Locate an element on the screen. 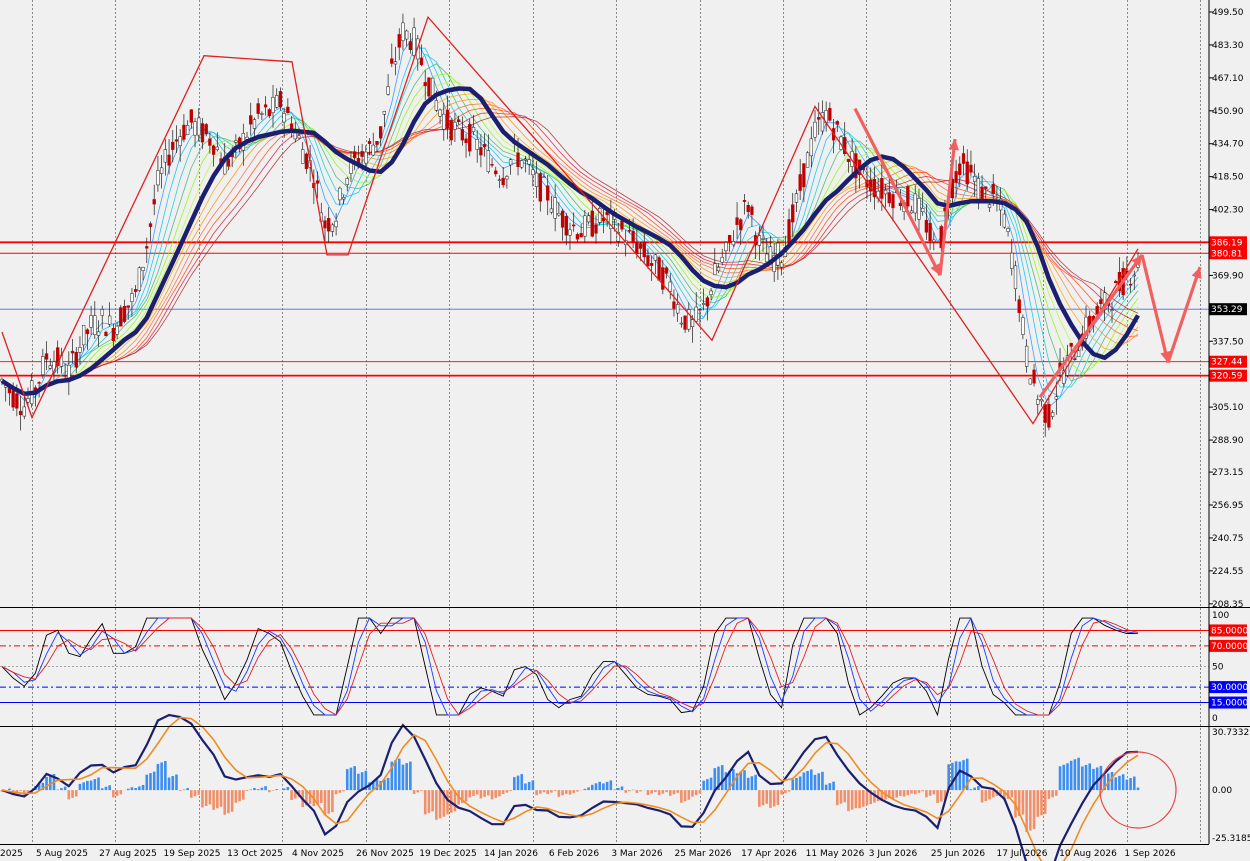 The image size is (1250, 861). price-tick-label: 369.90 is located at coordinates (1228, 276).